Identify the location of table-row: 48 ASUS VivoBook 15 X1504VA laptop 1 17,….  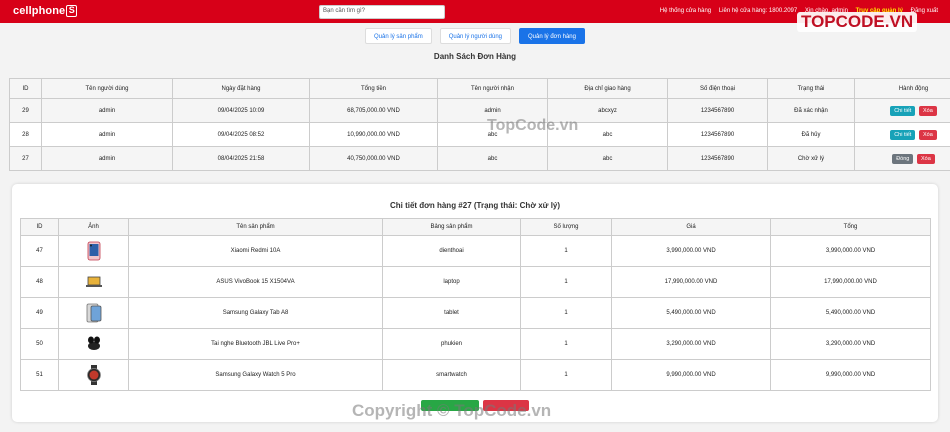
(475, 282).